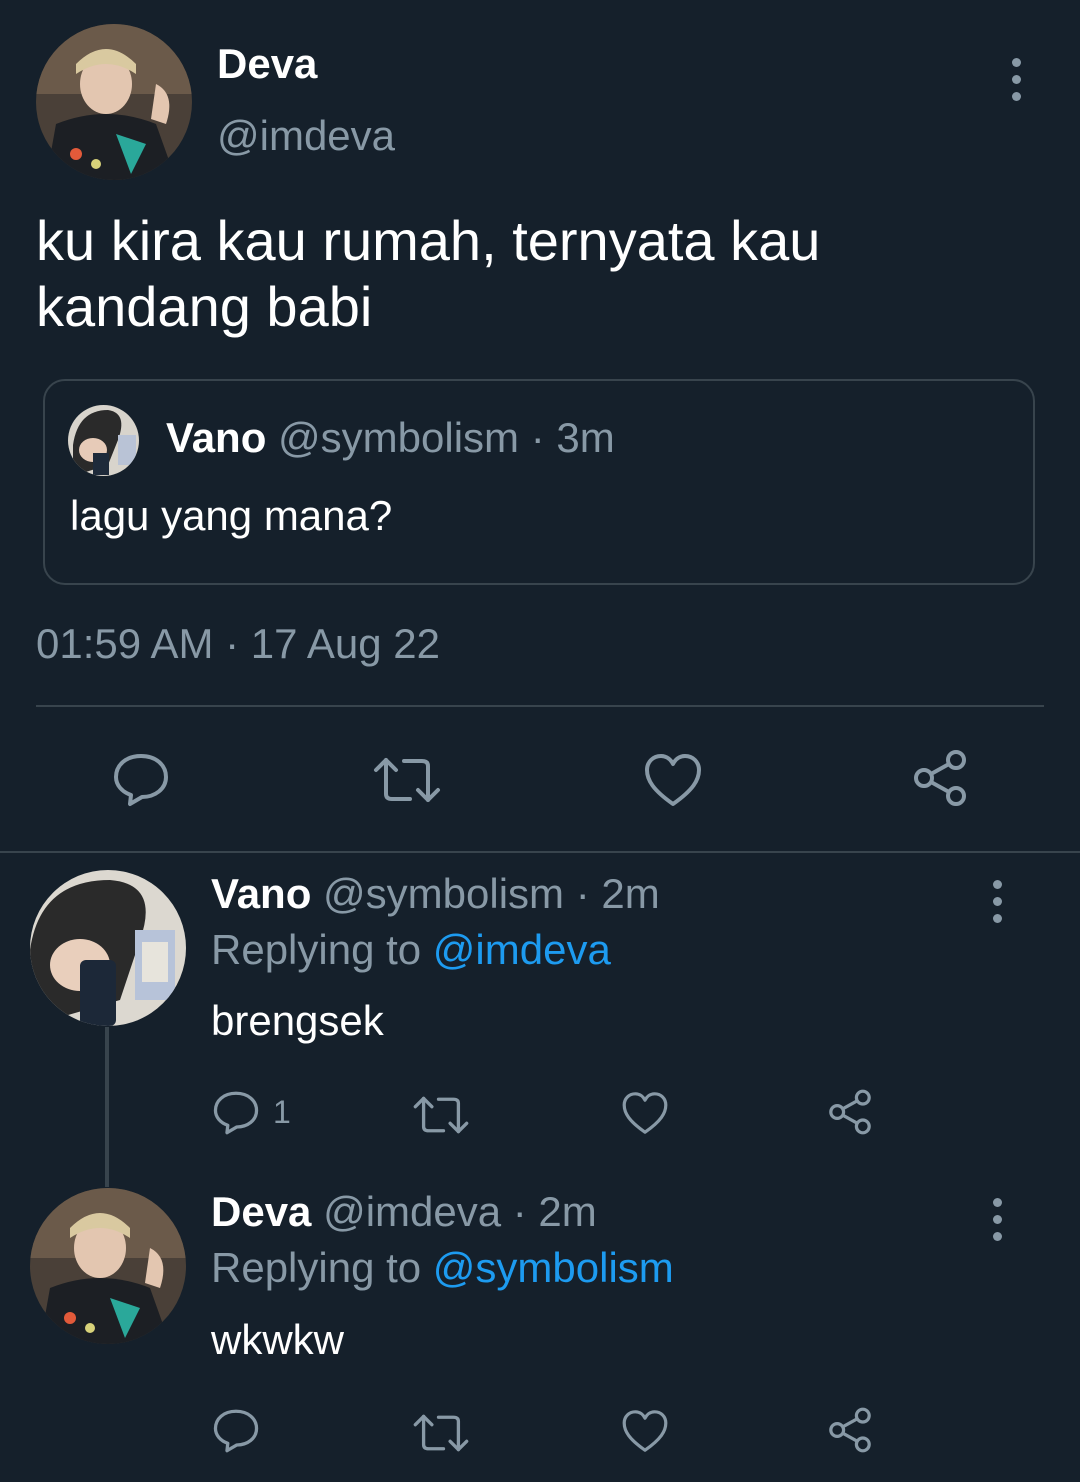 The height and width of the screenshot is (1482, 1080). I want to click on section-divider, so click(540, 852).